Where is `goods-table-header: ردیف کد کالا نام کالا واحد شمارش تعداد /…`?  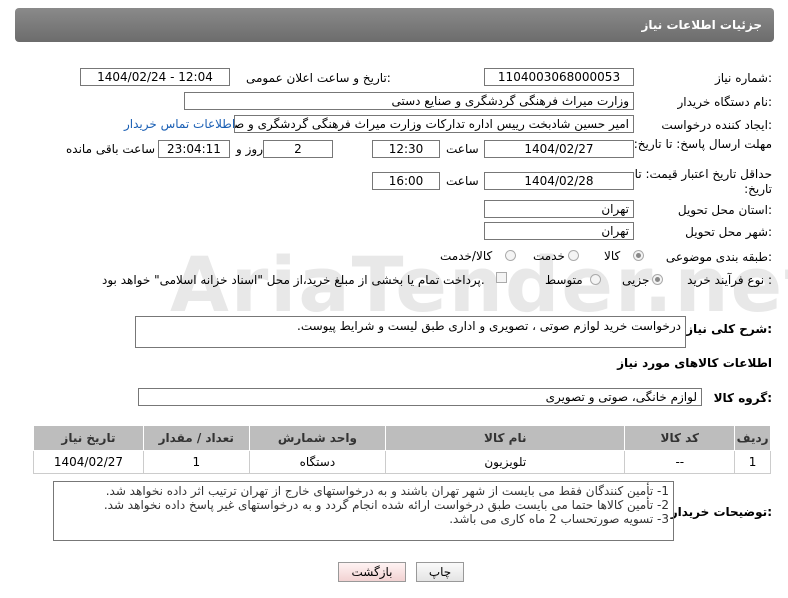
goods-table-header: ردیف کد کالا نام کالا واحد شمارش تعداد /… is located at coordinates (402, 438).